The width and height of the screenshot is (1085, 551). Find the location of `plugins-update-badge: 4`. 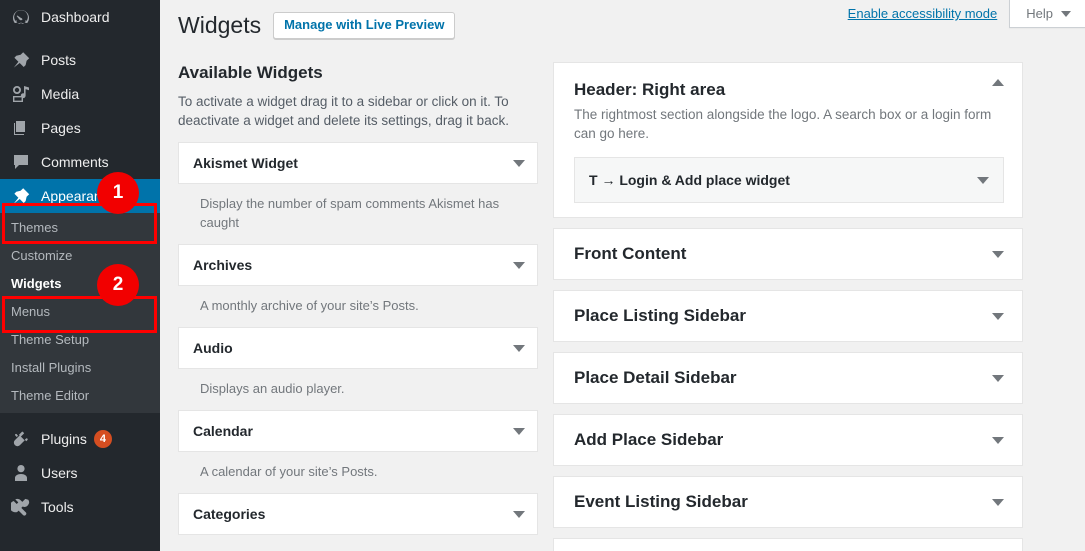

plugins-update-badge: 4 is located at coordinates (102, 439).